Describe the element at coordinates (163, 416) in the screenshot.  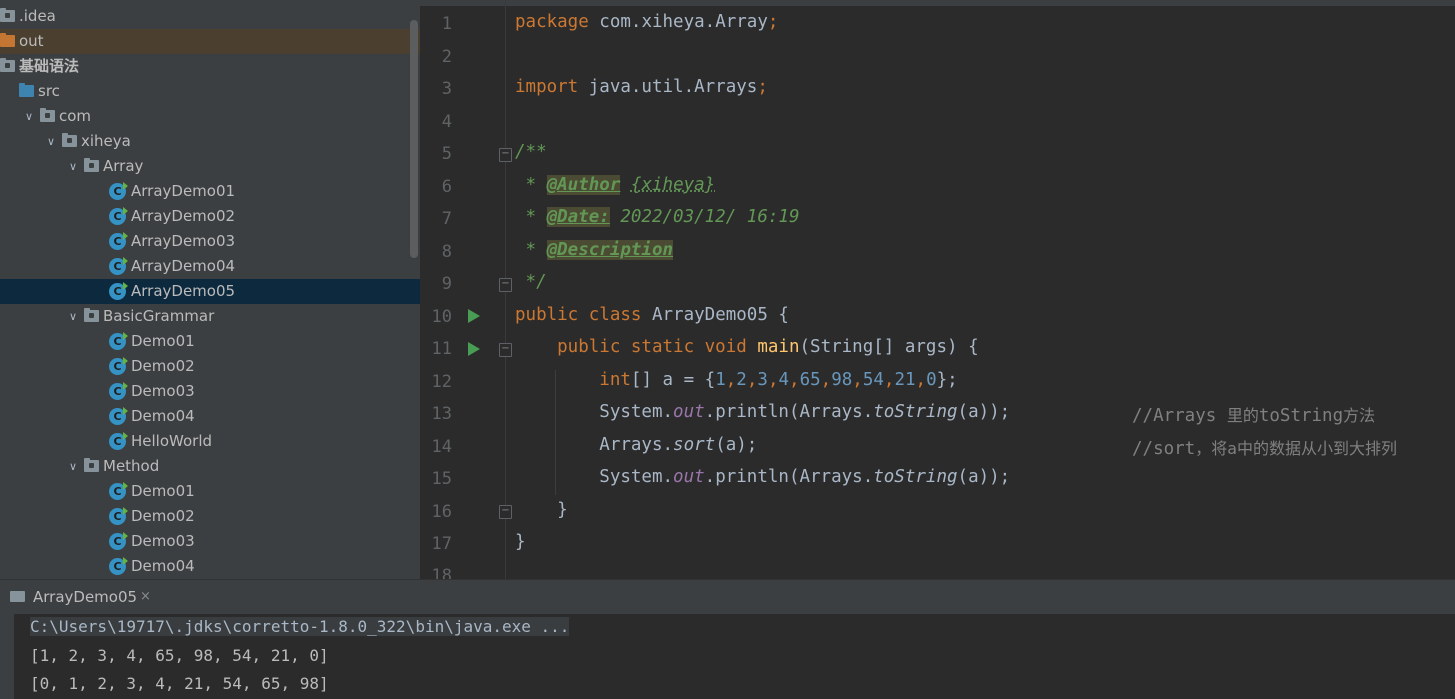
I see `tree-item-label: Demo04` at that location.